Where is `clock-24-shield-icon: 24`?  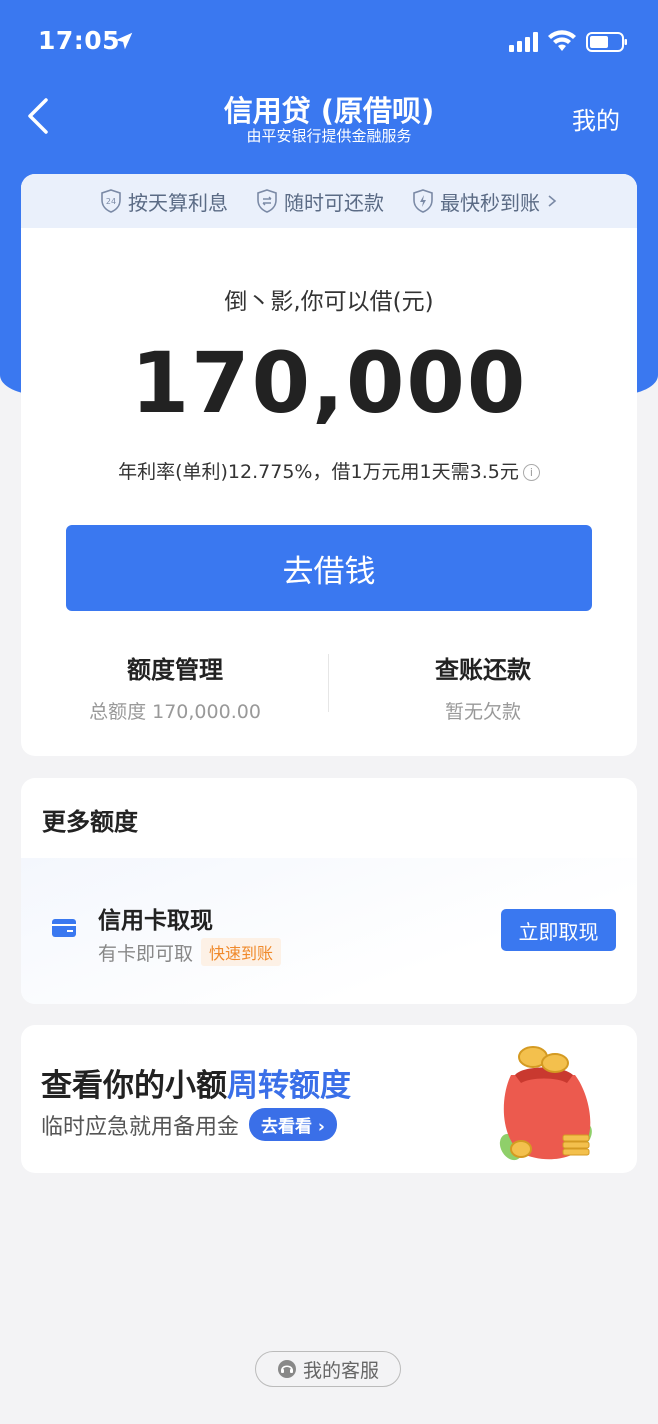
clock-24-shield-icon: 24 is located at coordinates (111, 201).